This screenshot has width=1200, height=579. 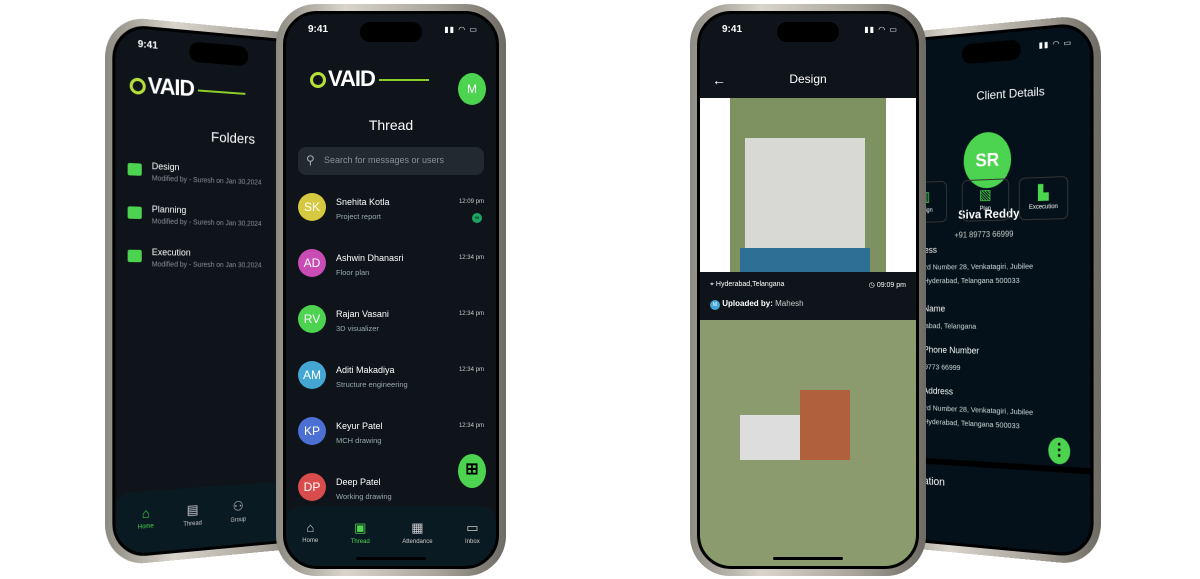 What do you see at coordinates (192, 510) in the screenshot?
I see `thread-icon: ▤` at bounding box center [192, 510].